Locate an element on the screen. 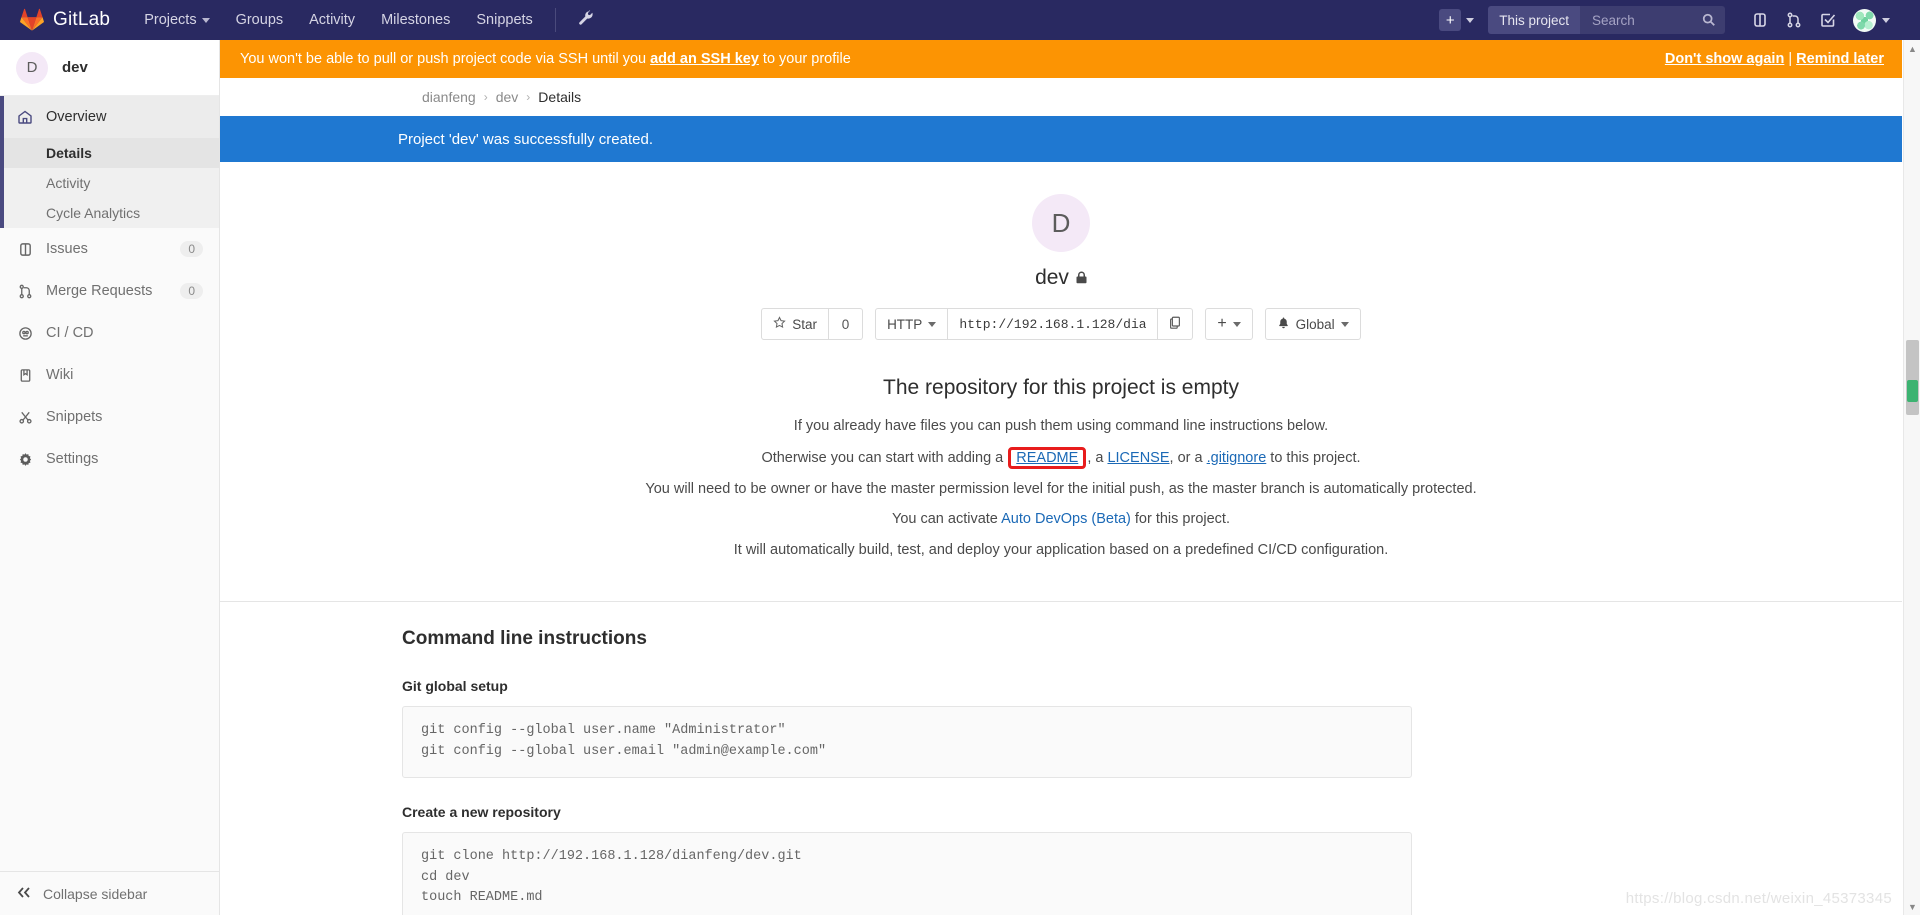  add-ssh-key-link: add an SSH key is located at coordinates (704, 59).